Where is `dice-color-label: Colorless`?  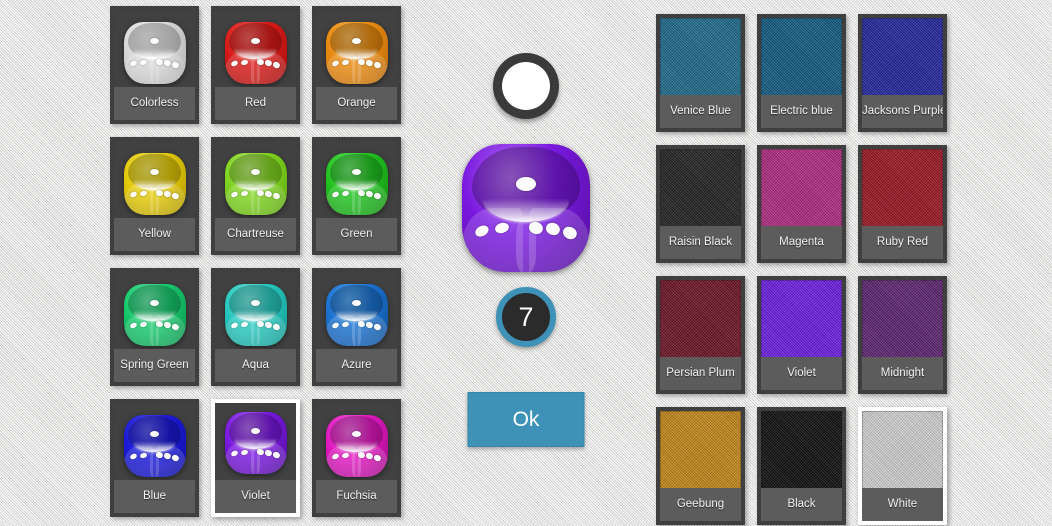
dice-color-label: Colorless is located at coordinates (154, 103).